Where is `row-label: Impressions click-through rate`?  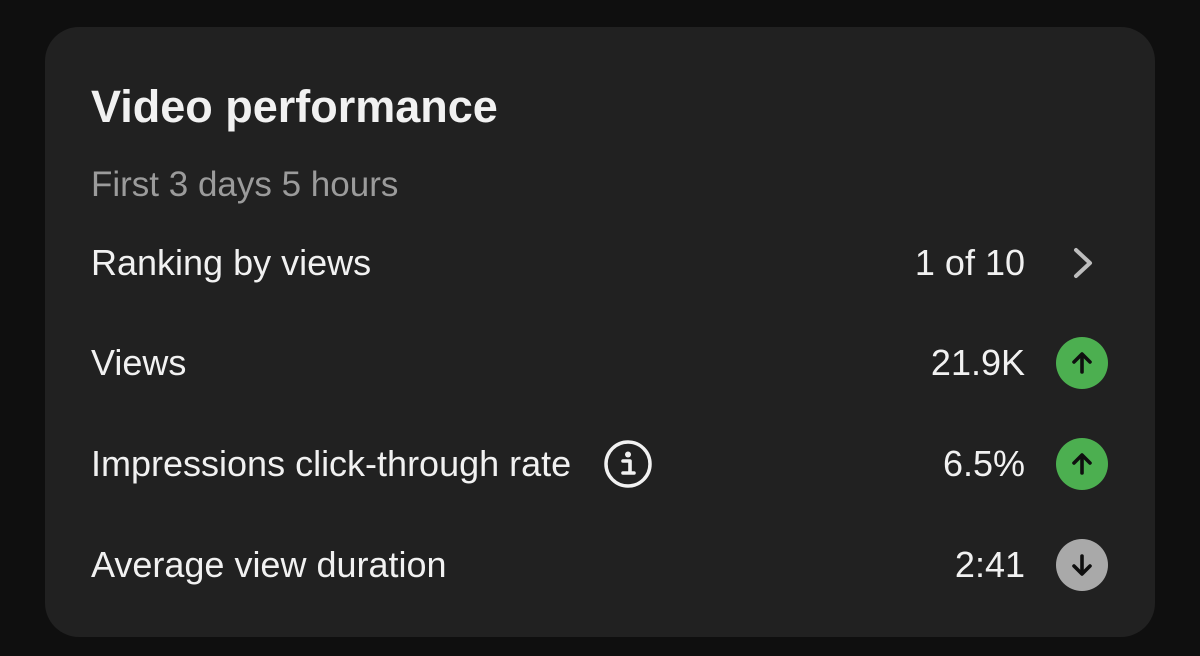 row-label: Impressions click-through rate is located at coordinates (331, 463).